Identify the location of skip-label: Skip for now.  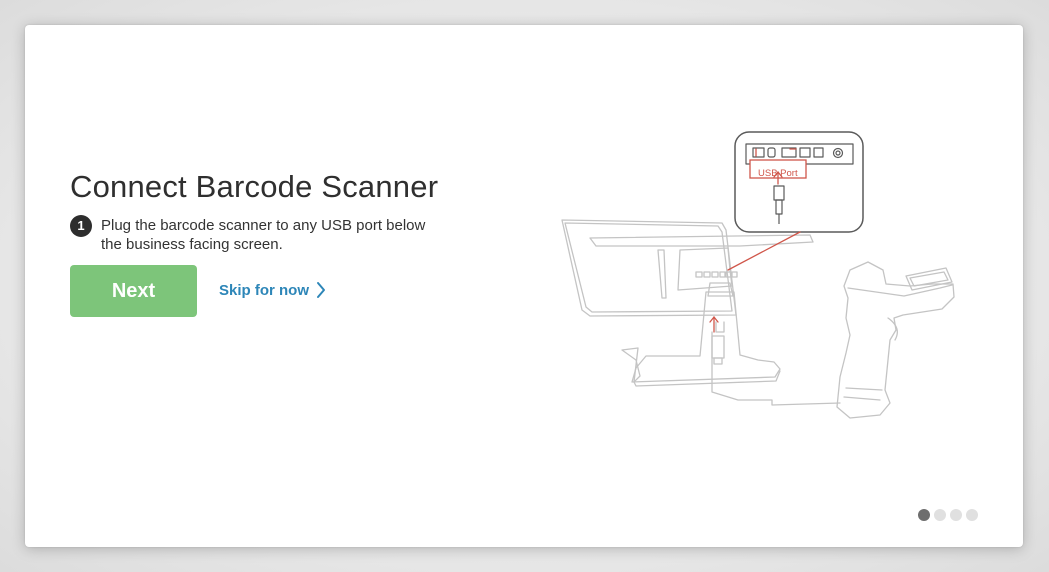
(264, 290).